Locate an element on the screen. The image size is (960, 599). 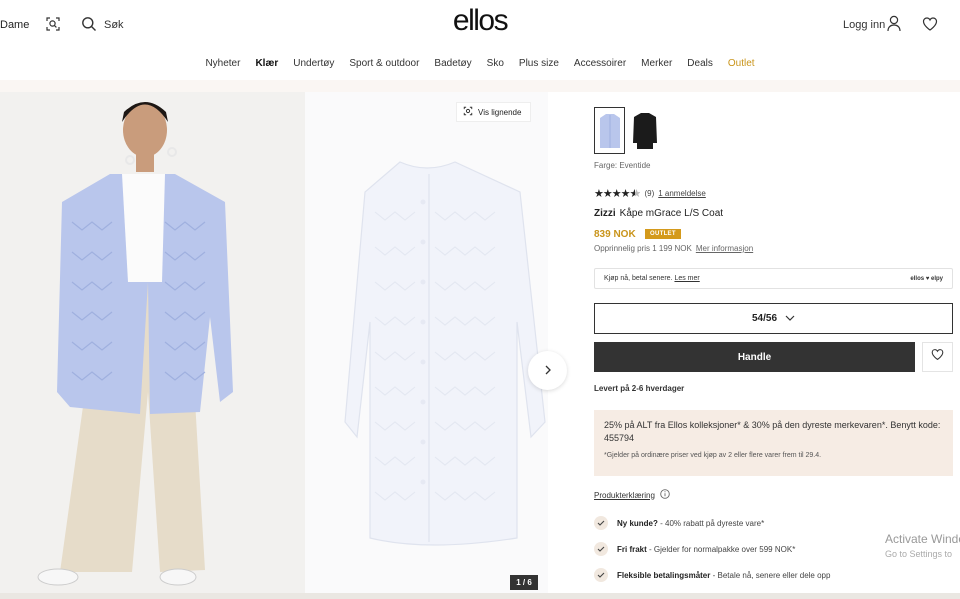
nav-item-undertoy: Undertøy is located at coordinates (314, 63).